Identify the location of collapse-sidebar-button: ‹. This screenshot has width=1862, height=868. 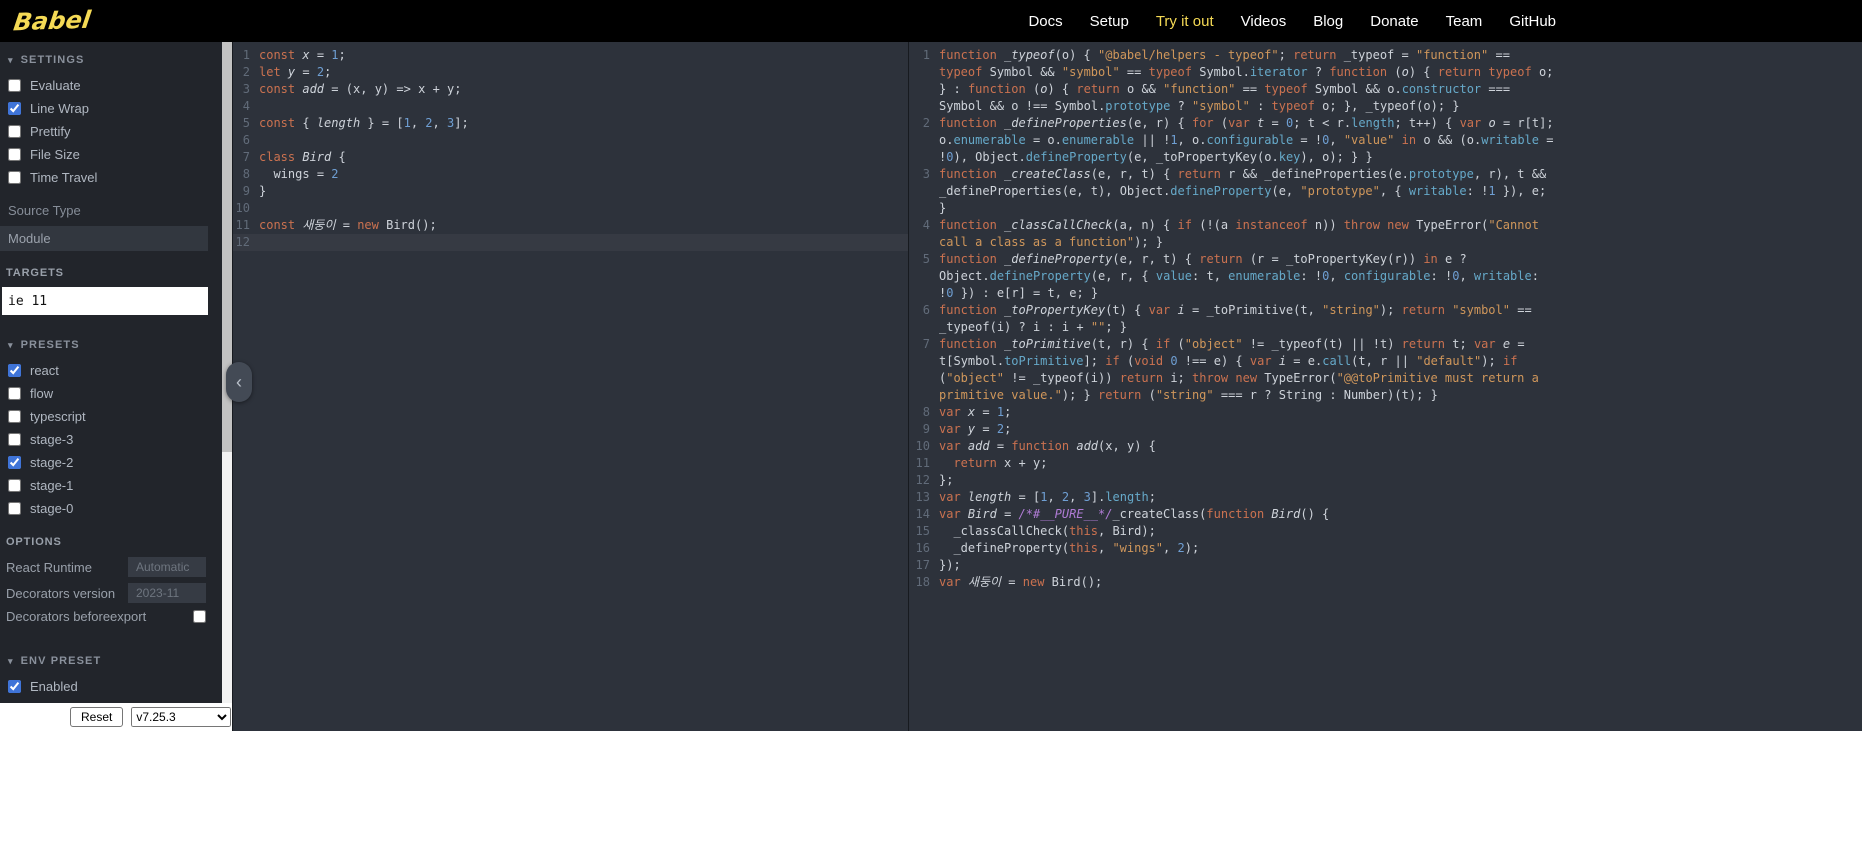
(239, 382).